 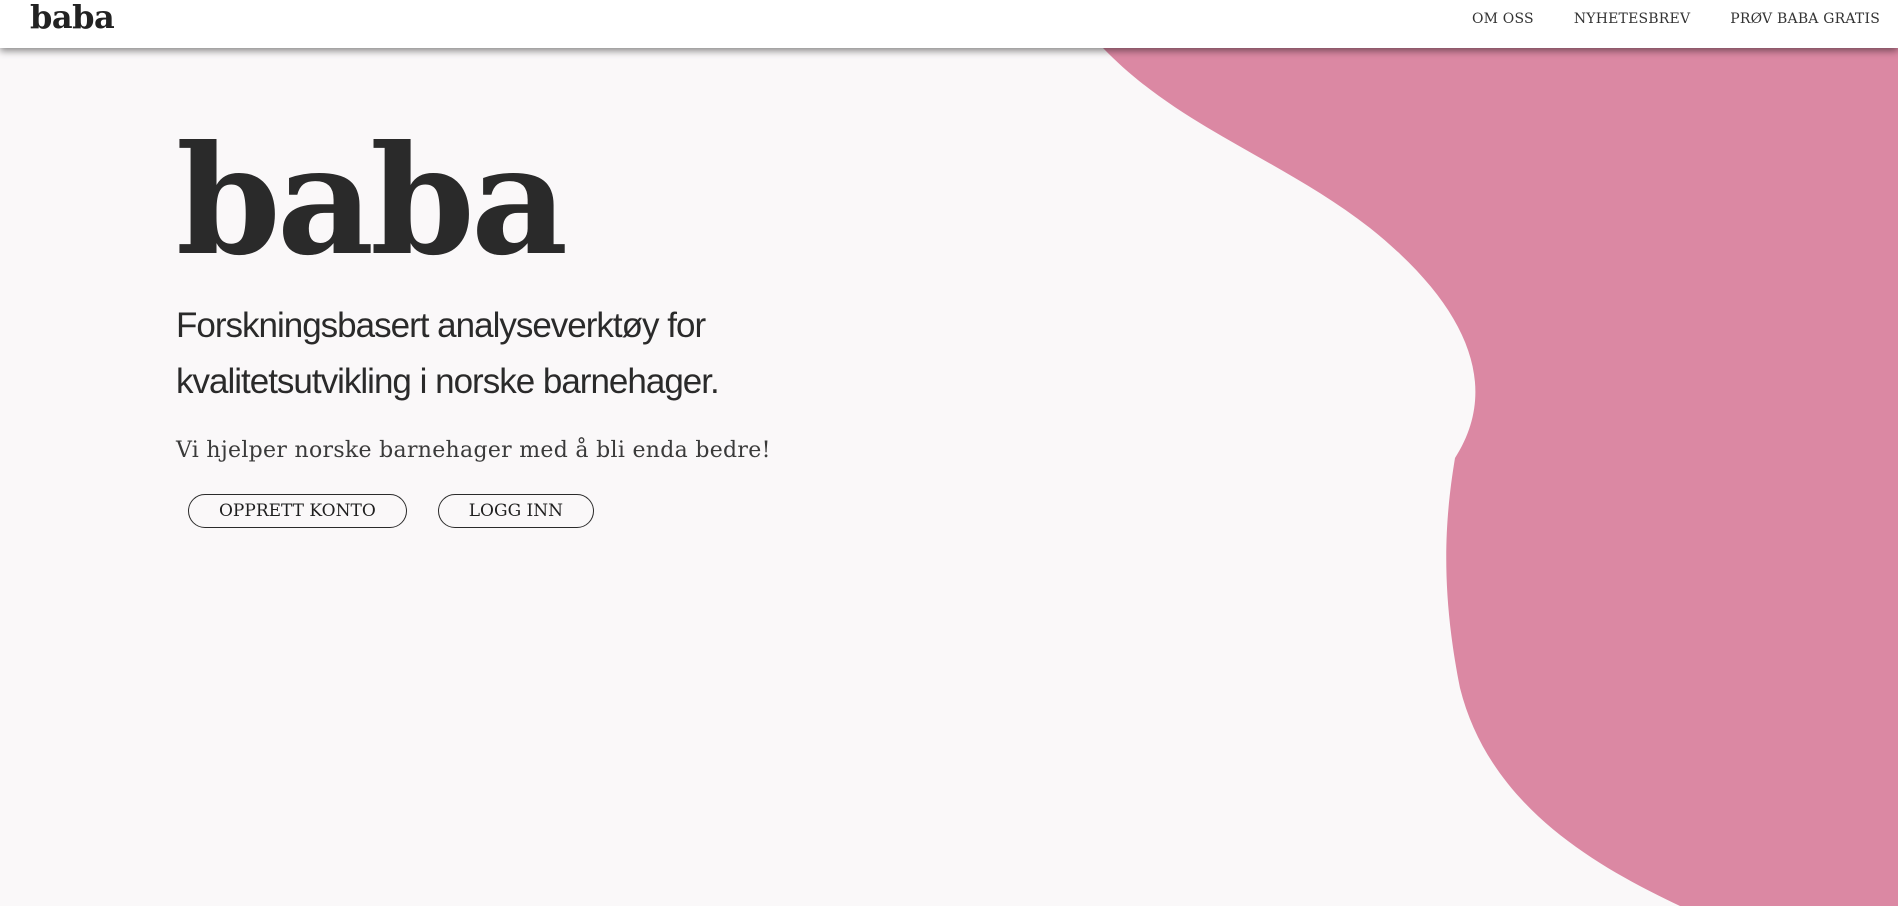 I want to click on nav-link-nyhetesbrev: NYHETESBREV, so click(x=1632, y=19).